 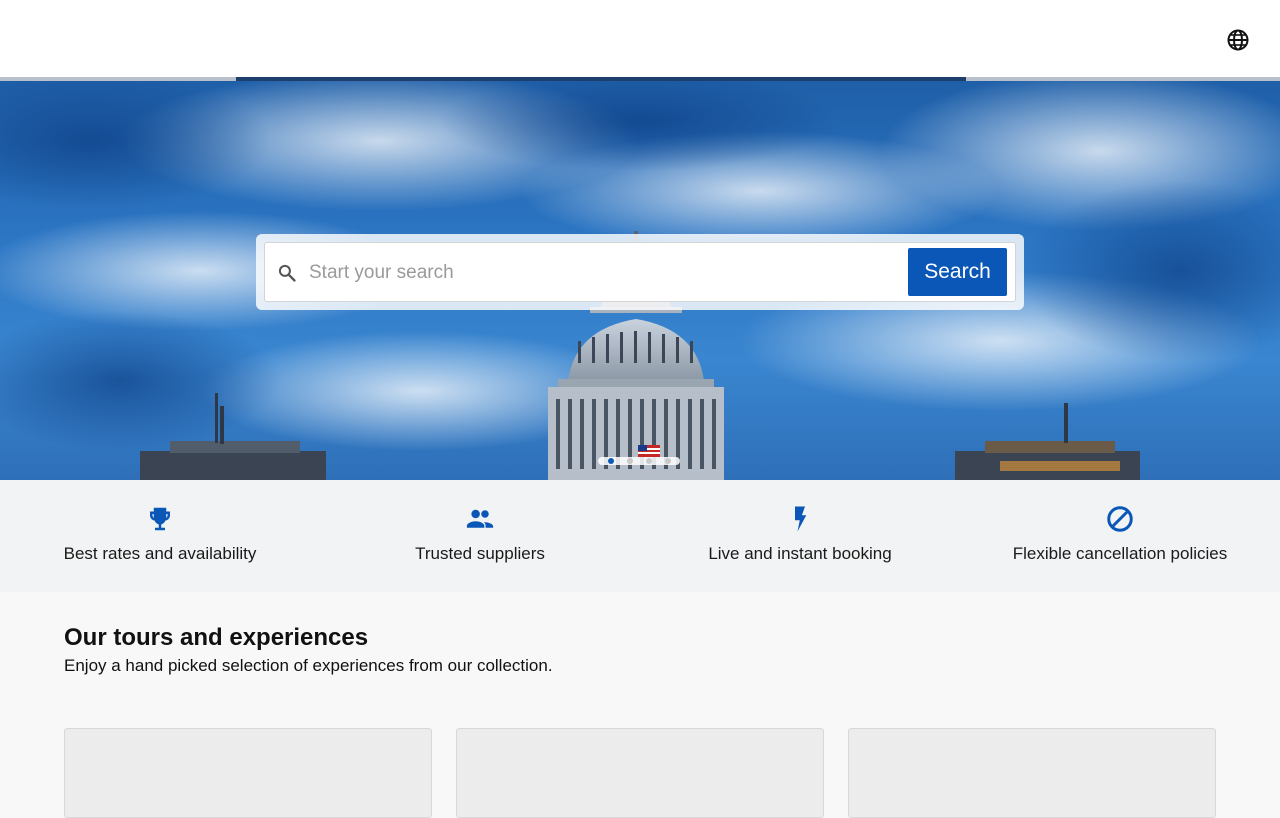 I want to click on no-entry-icon, so click(x=1120, y=519).